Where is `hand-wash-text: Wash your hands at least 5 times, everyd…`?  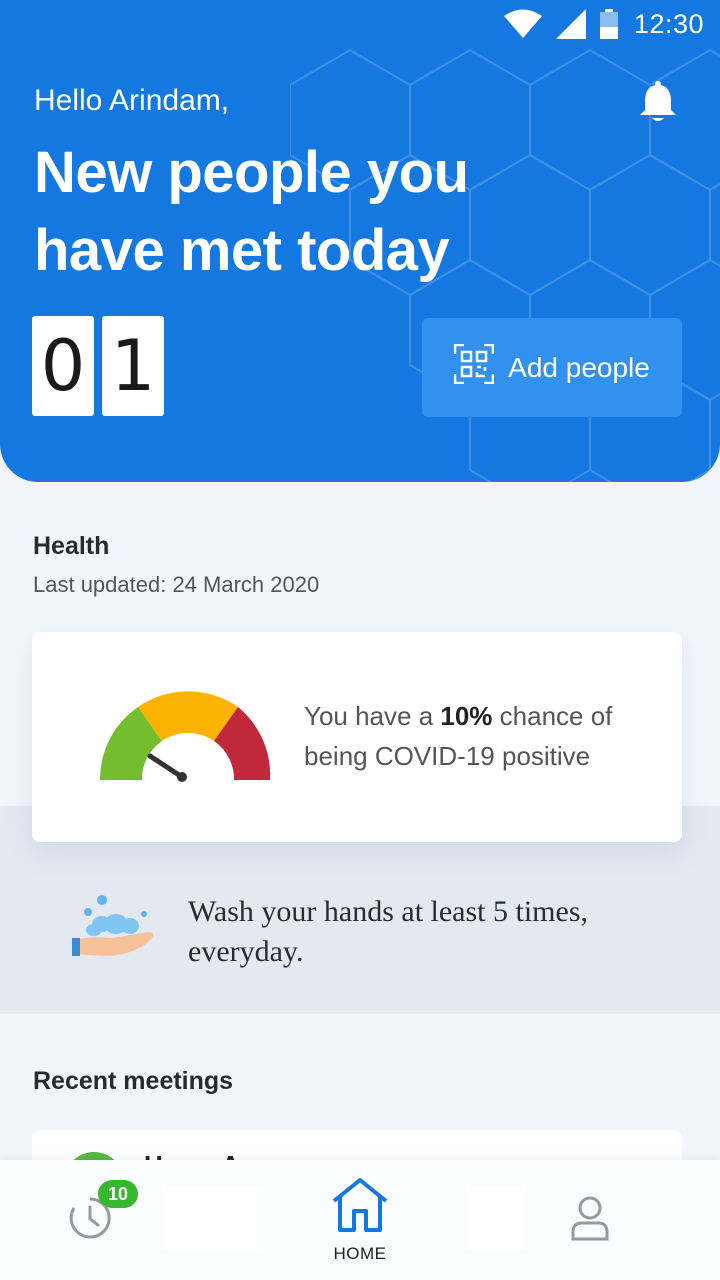 hand-wash-text: Wash your hands at least 5 times, everyd… is located at coordinates (388, 931).